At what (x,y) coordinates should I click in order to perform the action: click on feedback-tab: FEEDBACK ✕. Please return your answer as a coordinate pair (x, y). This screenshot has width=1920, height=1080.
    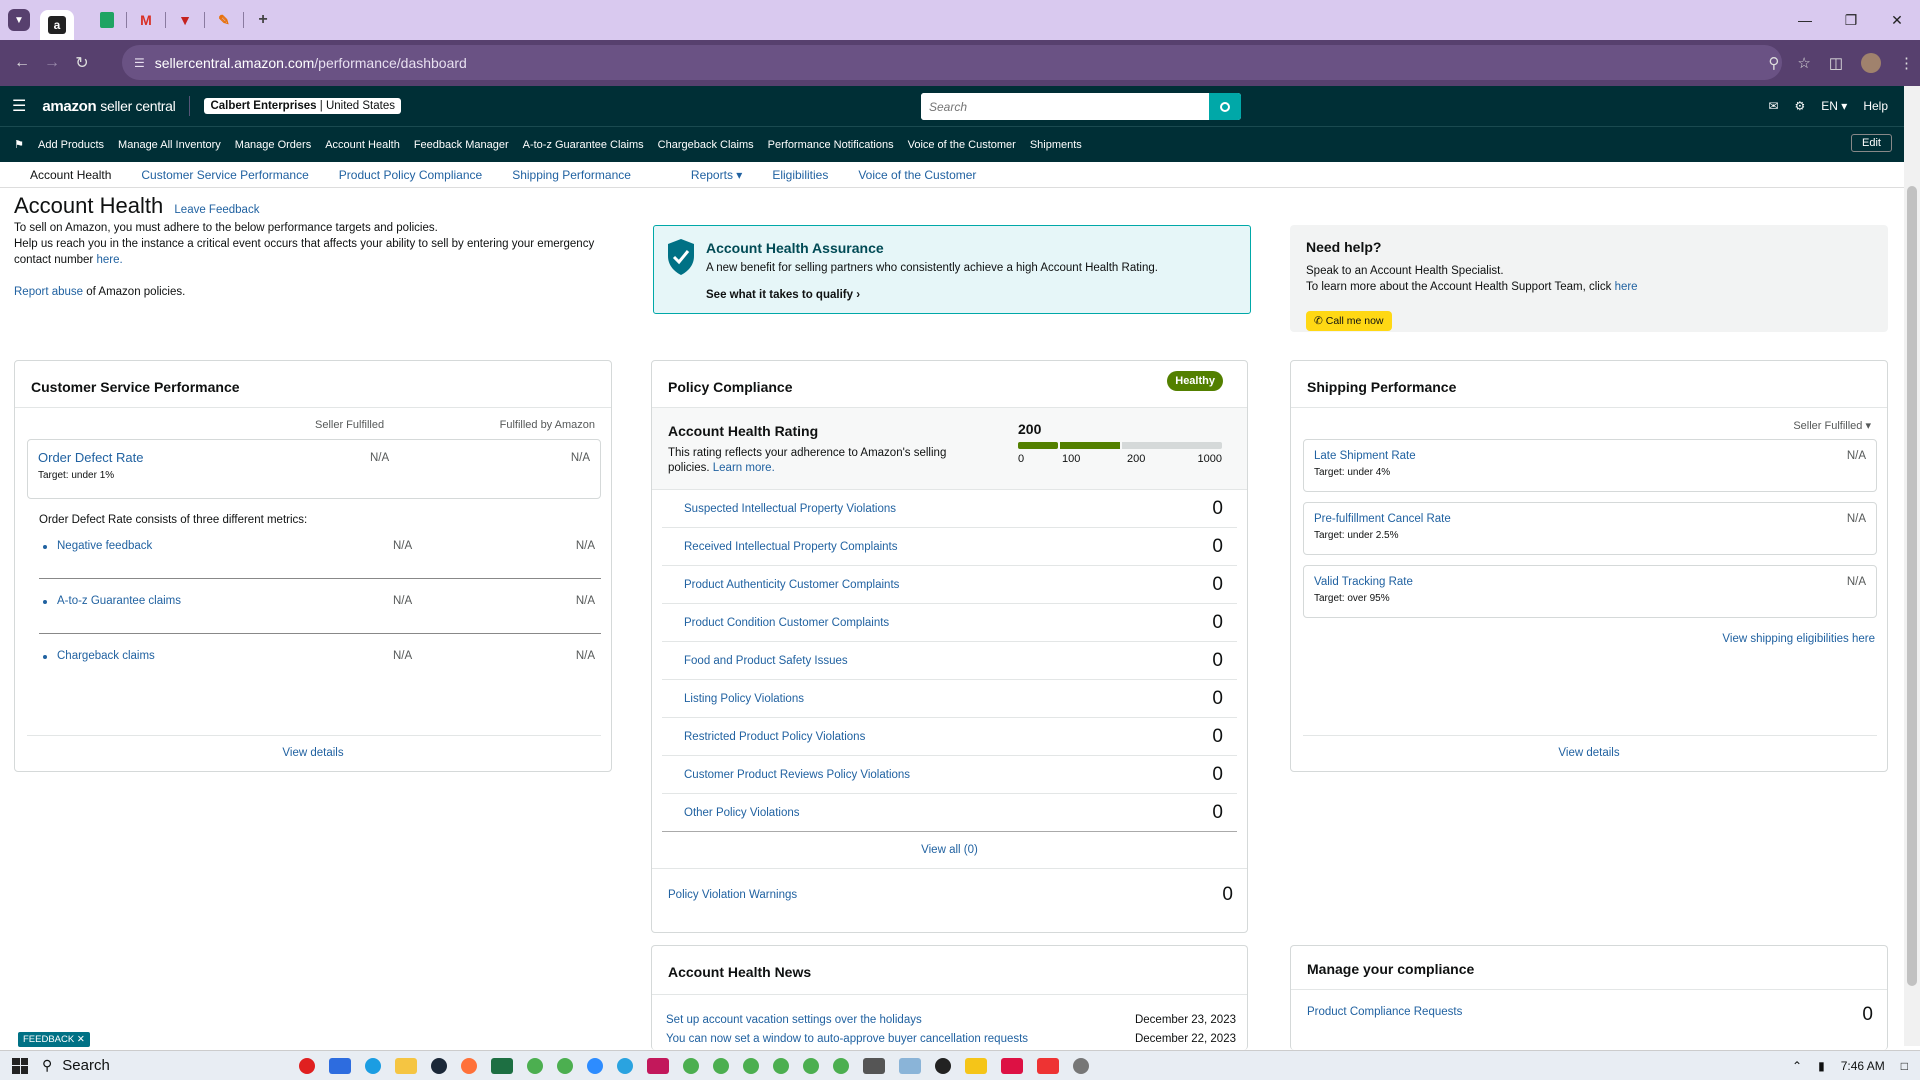
    Looking at the image, I should click on (54, 1039).